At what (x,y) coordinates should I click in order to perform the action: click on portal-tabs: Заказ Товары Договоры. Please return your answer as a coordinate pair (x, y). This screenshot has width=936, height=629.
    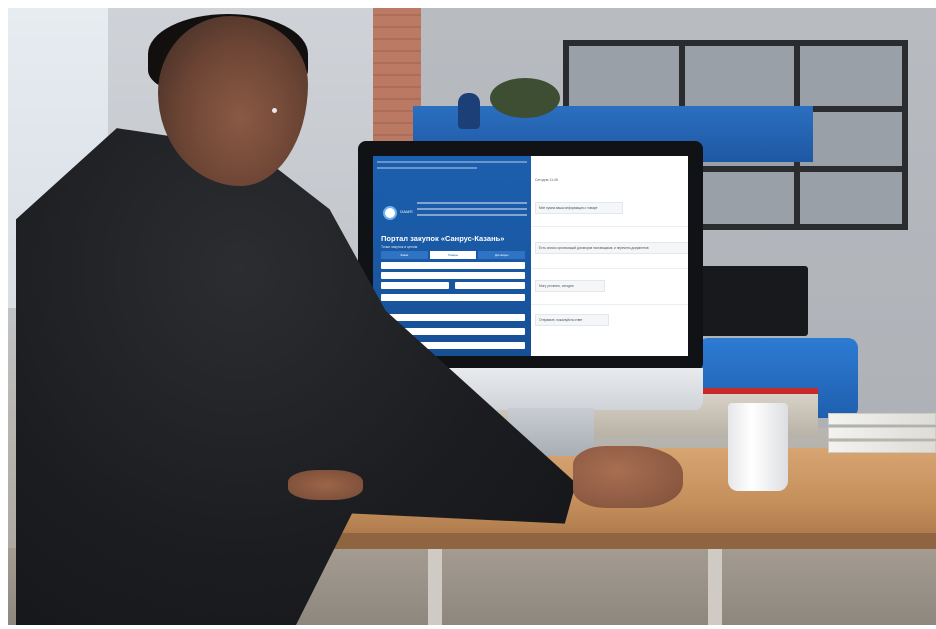
    Looking at the image, I should click on (453, 255).